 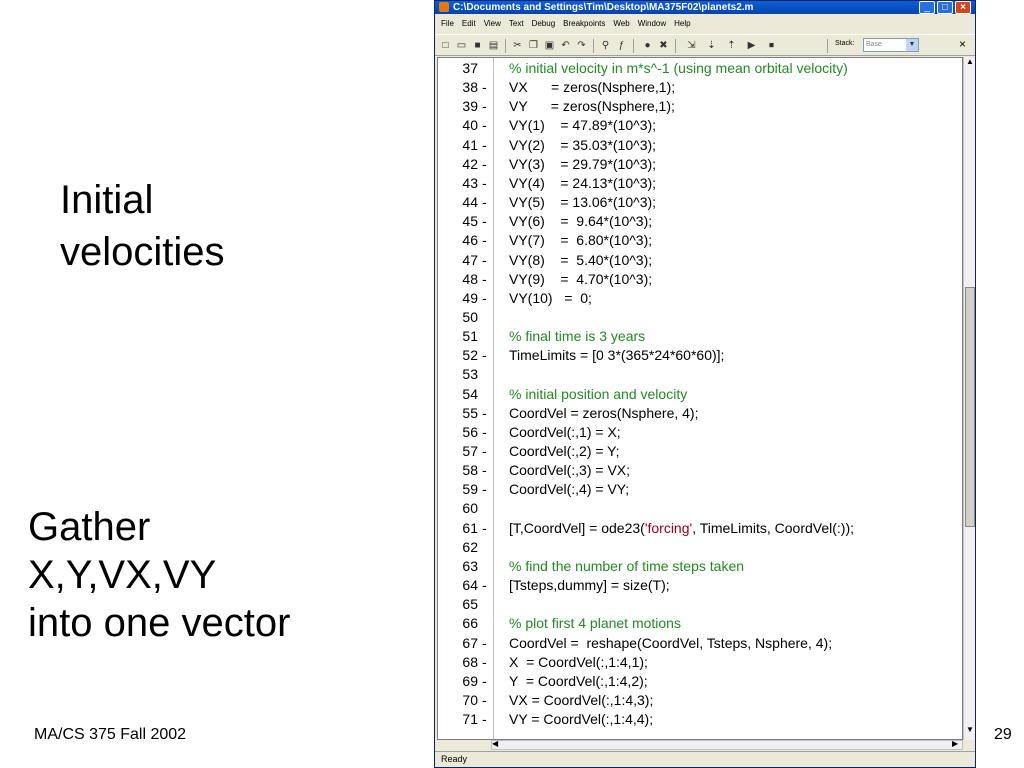 I want to click on menu-item-debug: Debug, so click(x=544, y=24).